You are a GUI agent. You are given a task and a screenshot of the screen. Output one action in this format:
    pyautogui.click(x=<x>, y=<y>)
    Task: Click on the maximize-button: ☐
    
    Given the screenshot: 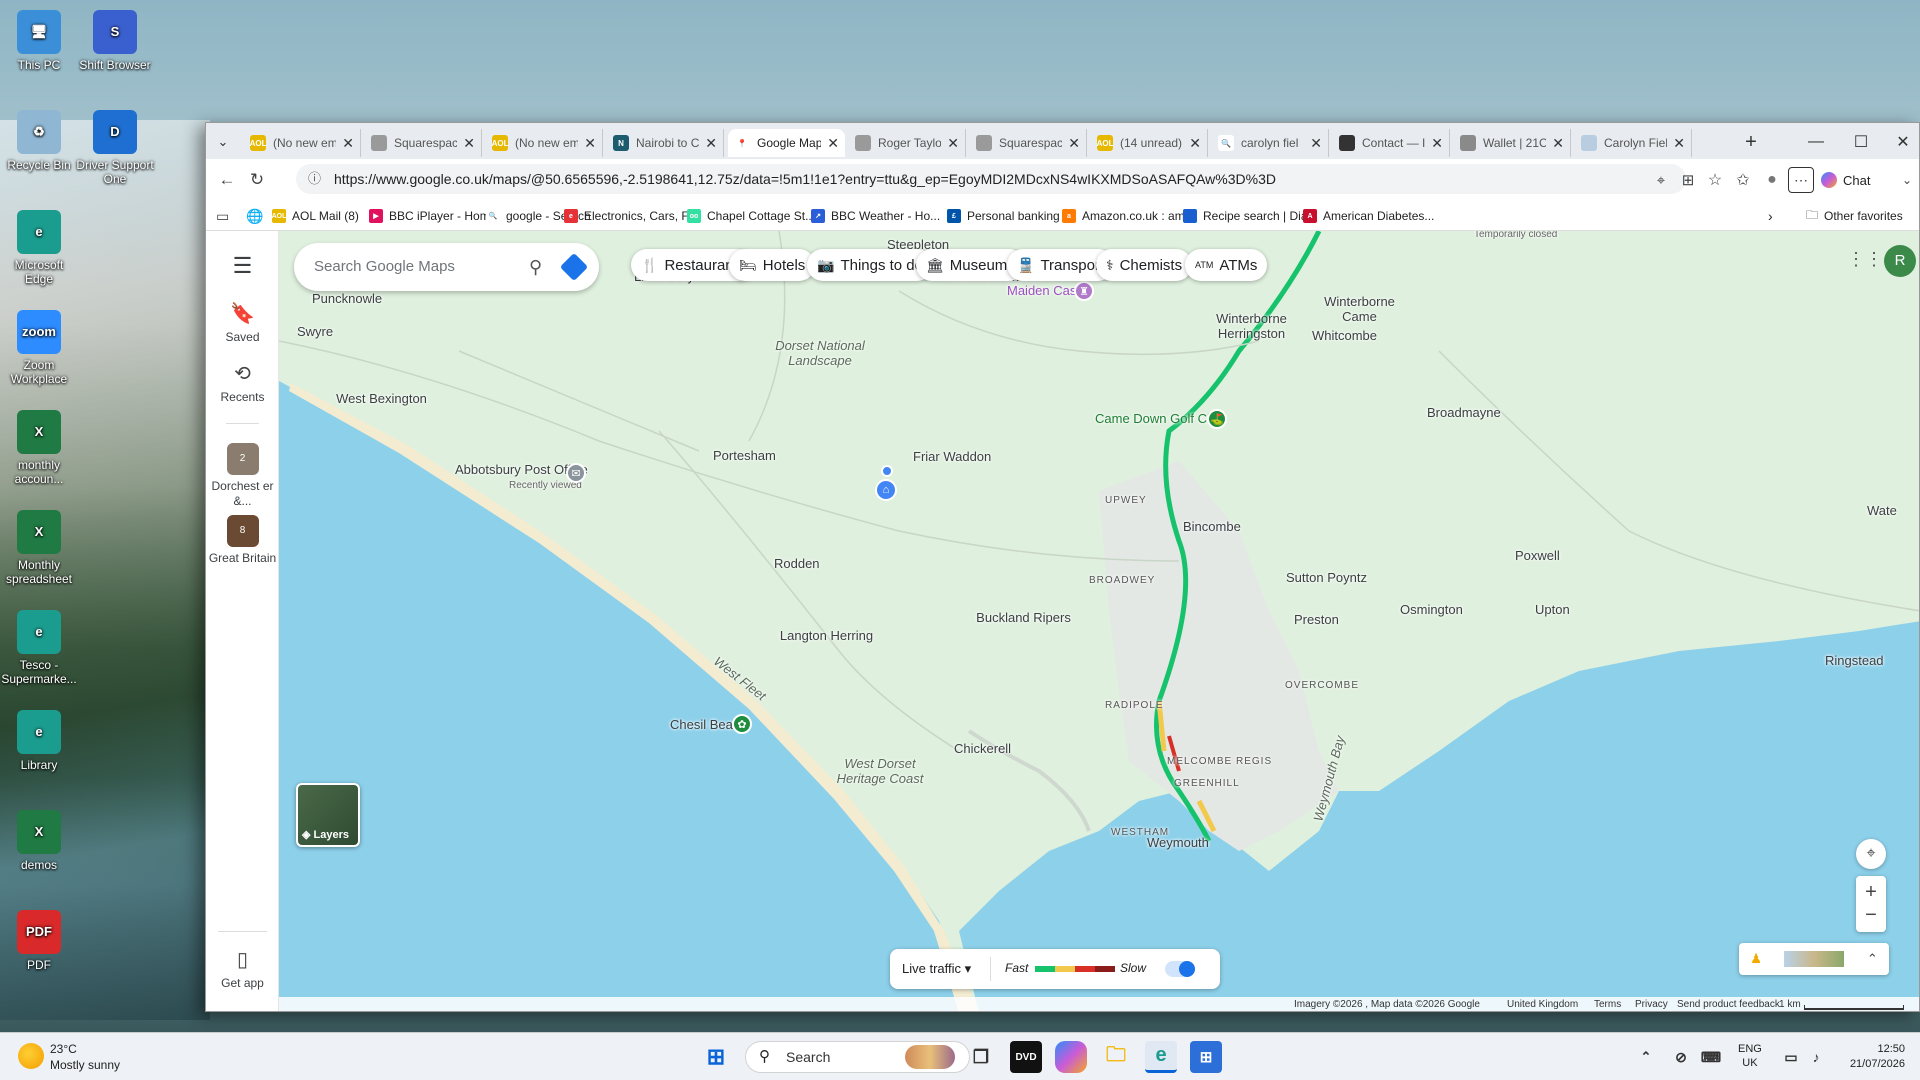 What is the action you would take?
    pyautogui.click(x=1861, y=142)
    